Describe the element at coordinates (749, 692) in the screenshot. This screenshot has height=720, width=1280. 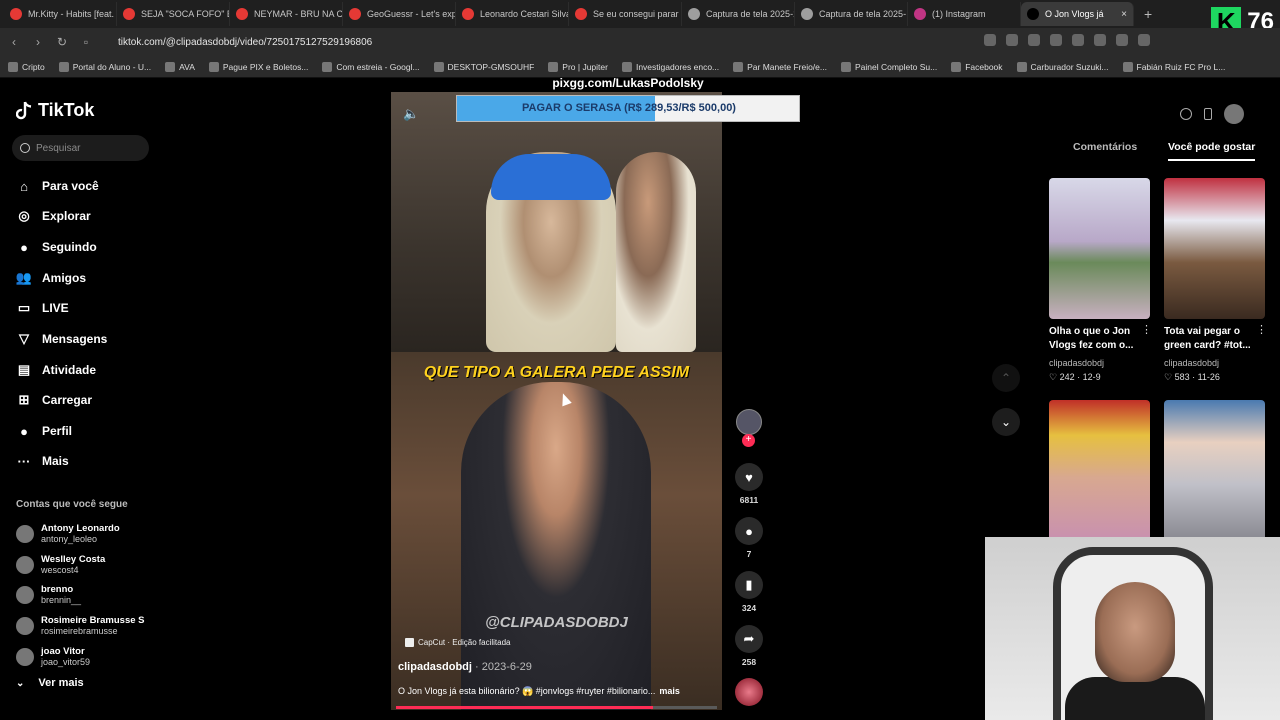
I see `music-disc-icon` at that location.